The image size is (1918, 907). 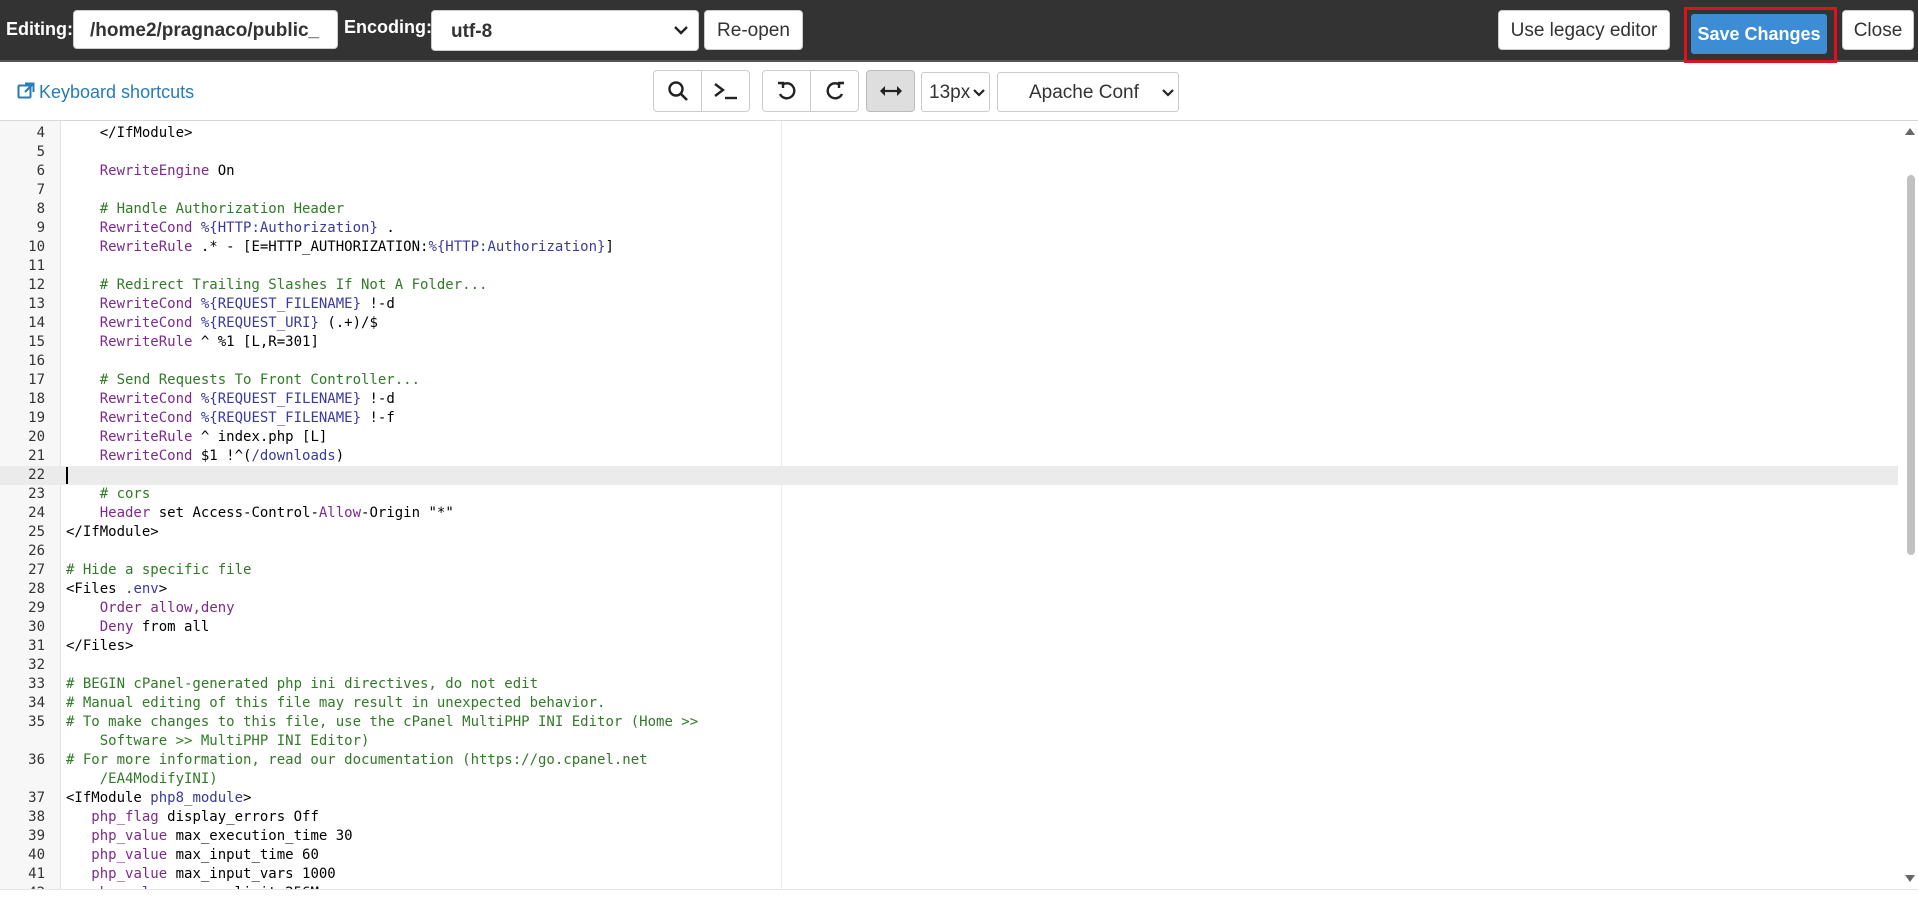 What do you see at coordinates (949, 665) in the screenshot?
I see `code-line: 32` at bounding box center [949, 665].